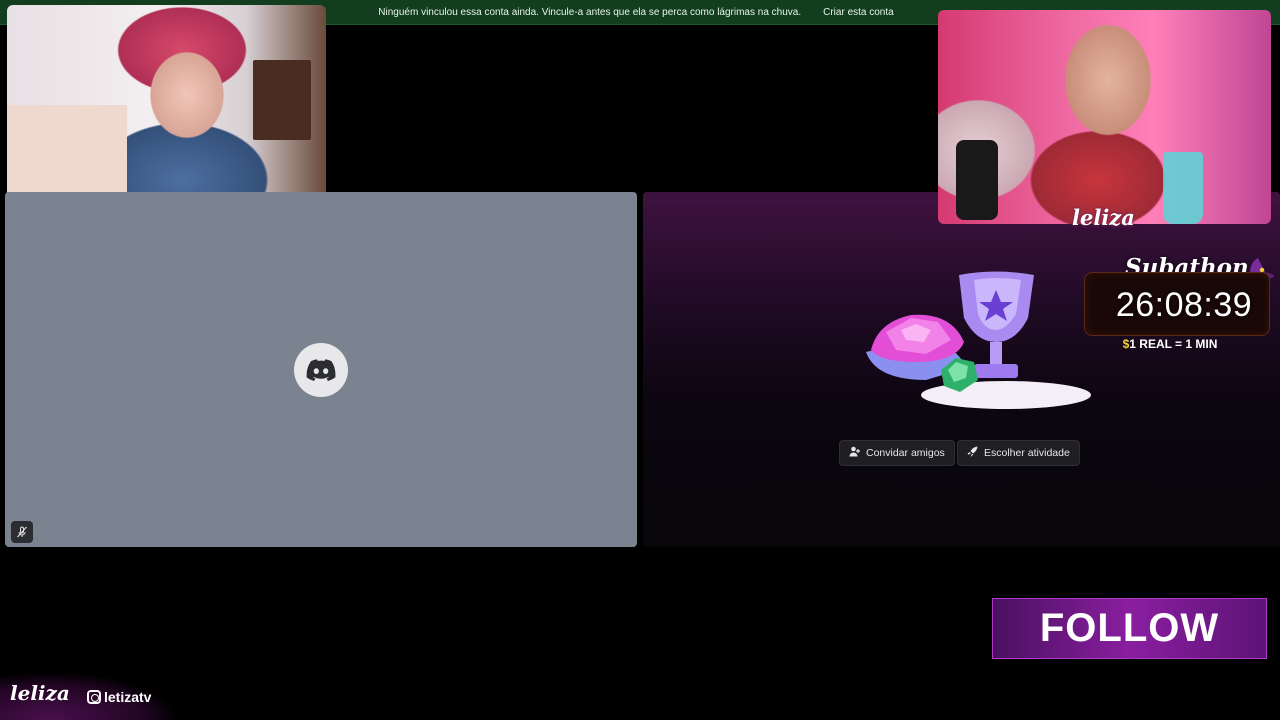 Image resolution: width=1280 pixels, height=720 pixels. What do you see at coordinates (972, 453) in the screenshot?
I see `rocket-icon` at bounding box center [972, 453].